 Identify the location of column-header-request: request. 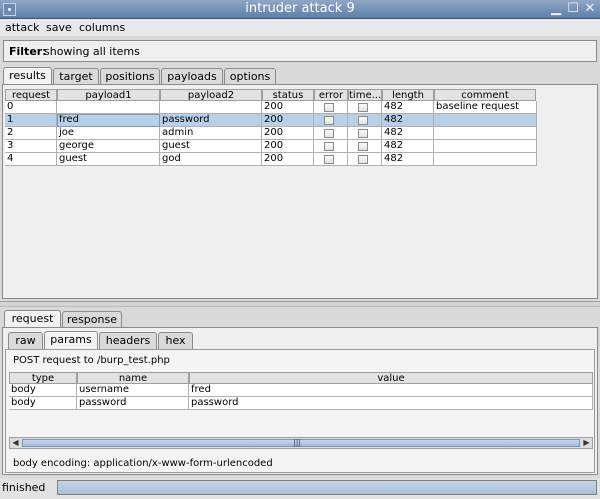
(31, 95).